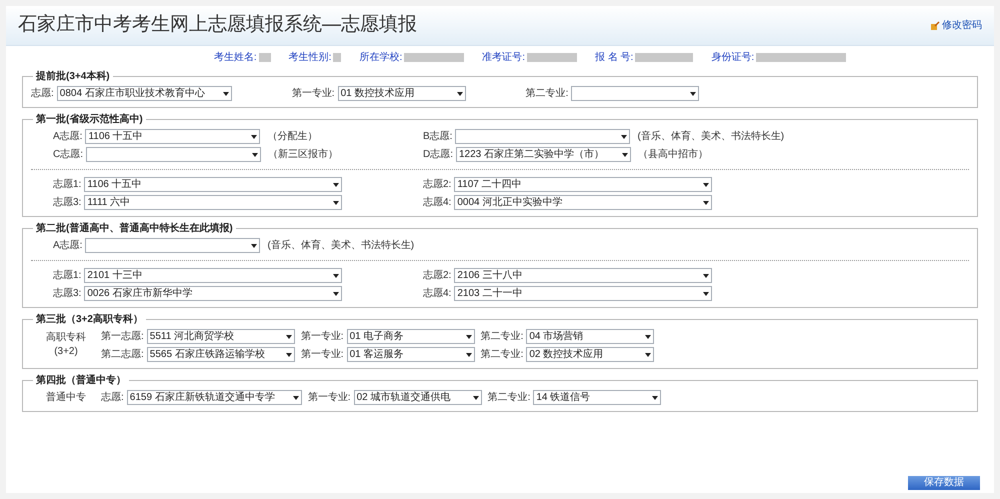  I want to click on dropdown: 6159 石家庄新铁轨道交通中专学, so click(214, 397).